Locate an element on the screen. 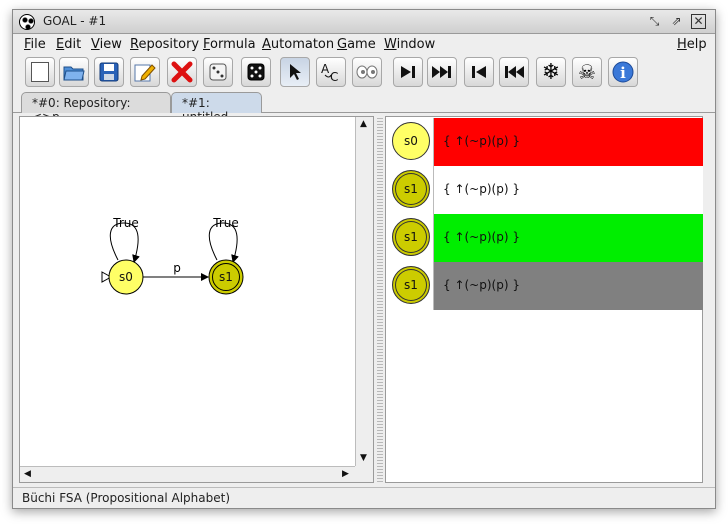 The image size is (728, 528). step-forward-button is located at coordinates (408, 72).